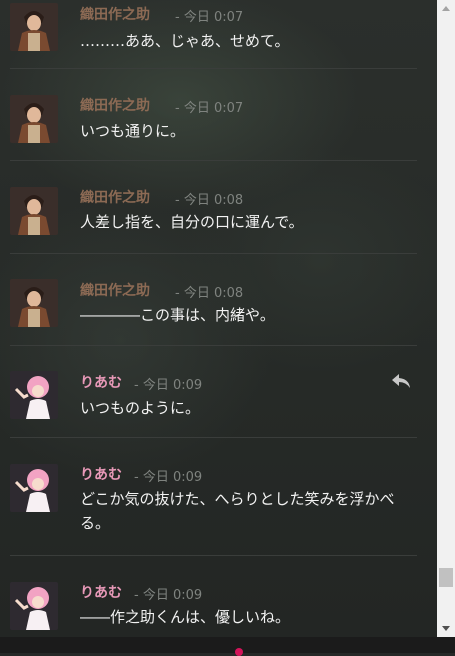 This screenshot has width=455, height=656. I want to click on bottom-bar, so click(227, 645).